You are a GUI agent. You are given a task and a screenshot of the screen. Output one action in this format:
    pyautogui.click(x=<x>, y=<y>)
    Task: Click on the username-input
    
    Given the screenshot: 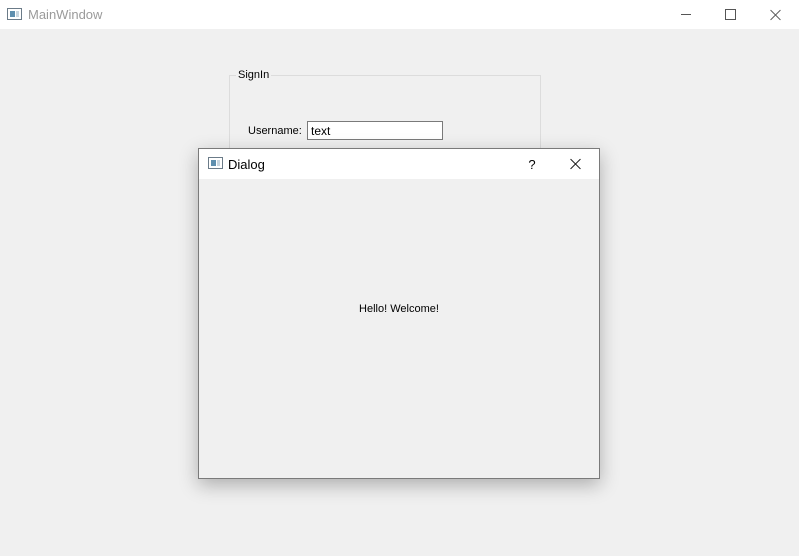 What is the action you would take?
    pyautogui.click(x=375, y=130)
    